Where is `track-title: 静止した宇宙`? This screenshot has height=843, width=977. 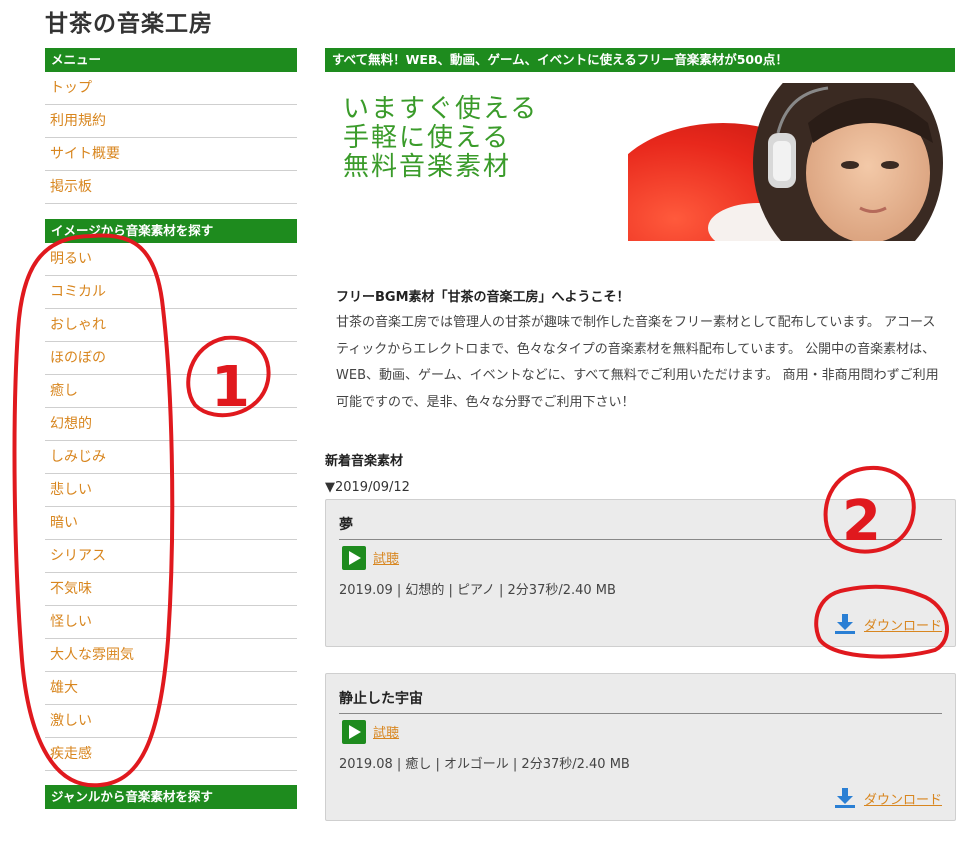 track-title: 静止した宇宙 is located at coordinates (640, 701).